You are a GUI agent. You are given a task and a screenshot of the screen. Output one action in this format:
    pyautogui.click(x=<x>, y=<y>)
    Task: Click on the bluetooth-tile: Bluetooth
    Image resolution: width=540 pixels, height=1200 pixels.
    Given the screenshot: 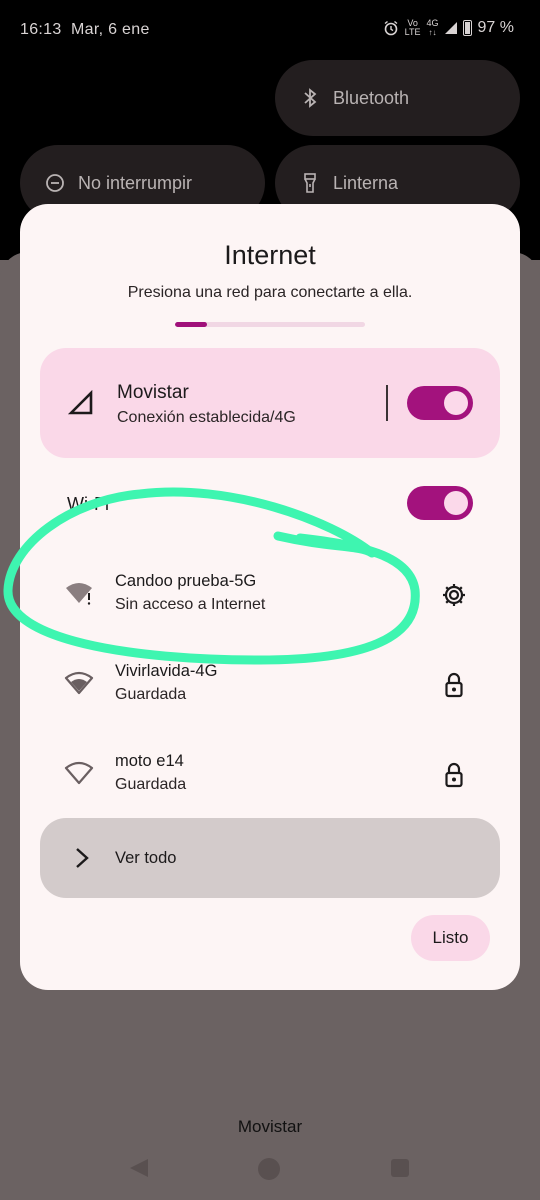 What is the action you would take?
    pyautogui.click(x=397, y=98)
    